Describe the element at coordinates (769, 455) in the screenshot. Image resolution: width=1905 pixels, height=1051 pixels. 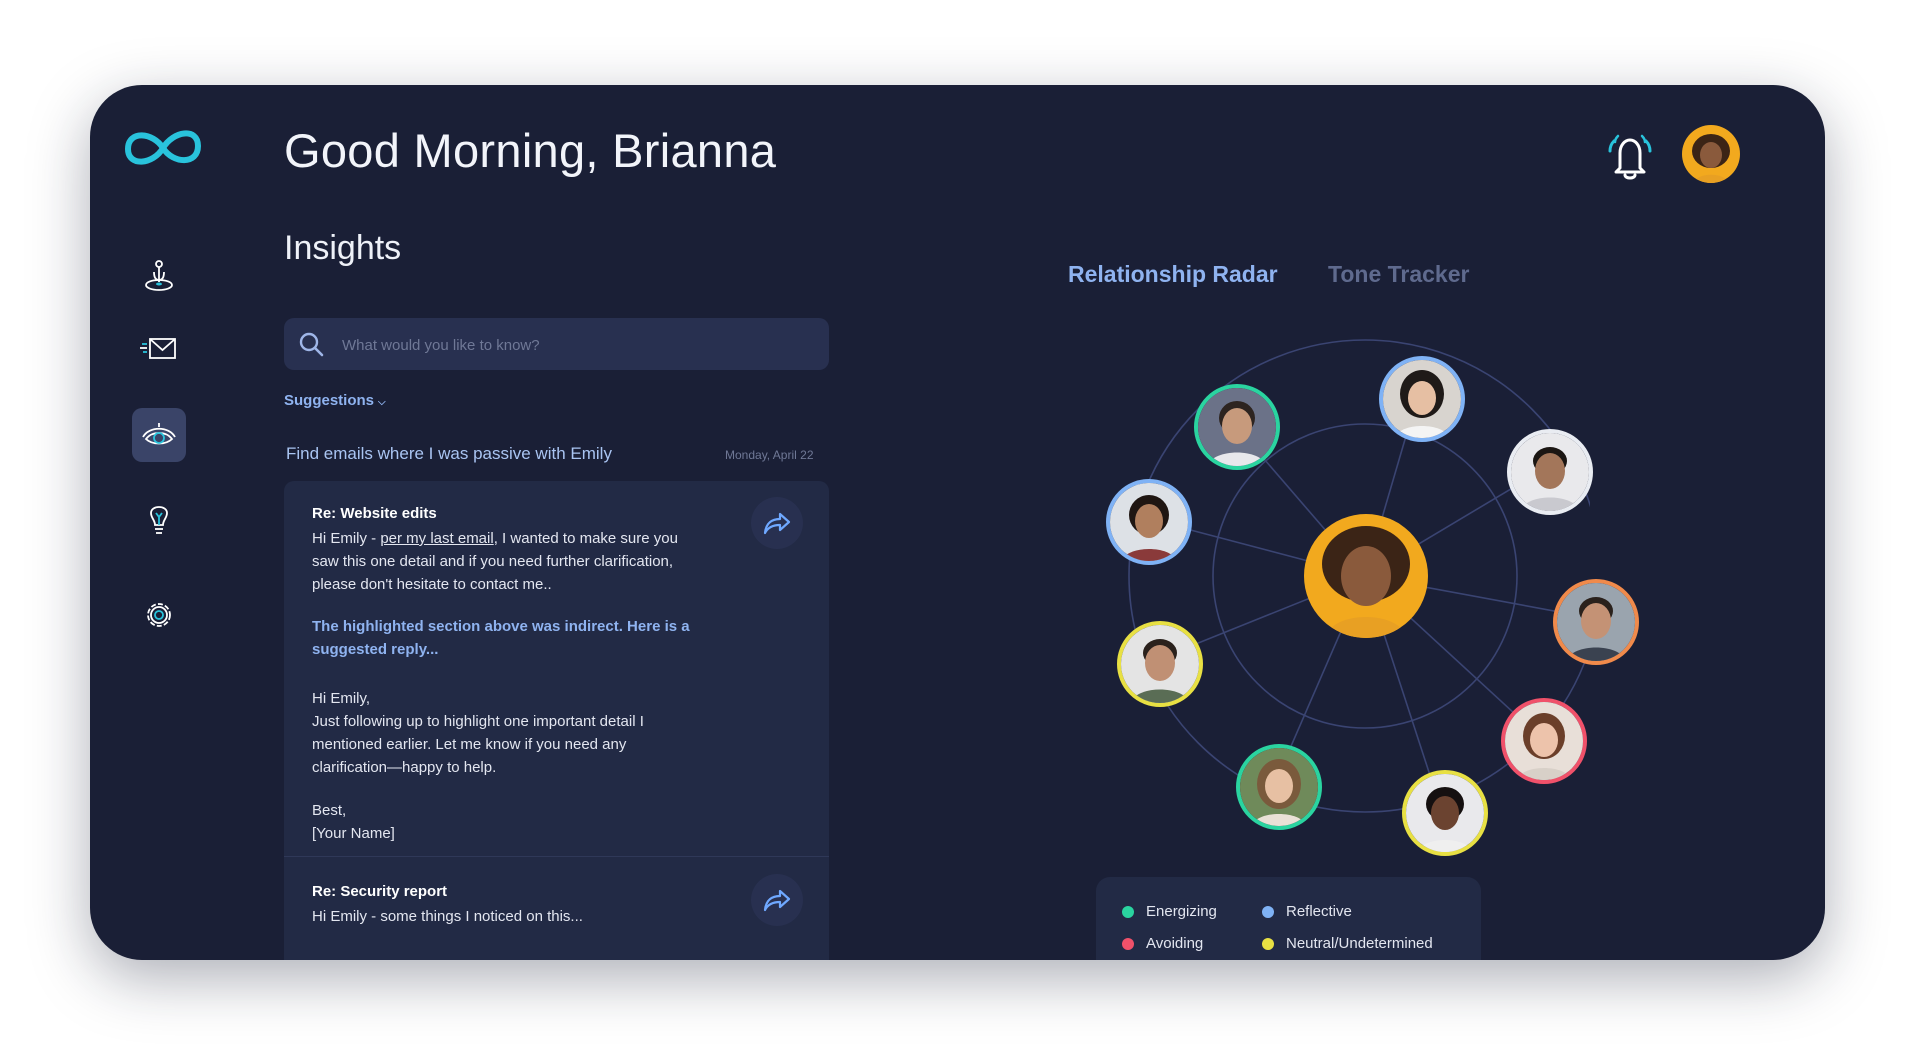
I see `query-date: Monday, April 22` at that location.